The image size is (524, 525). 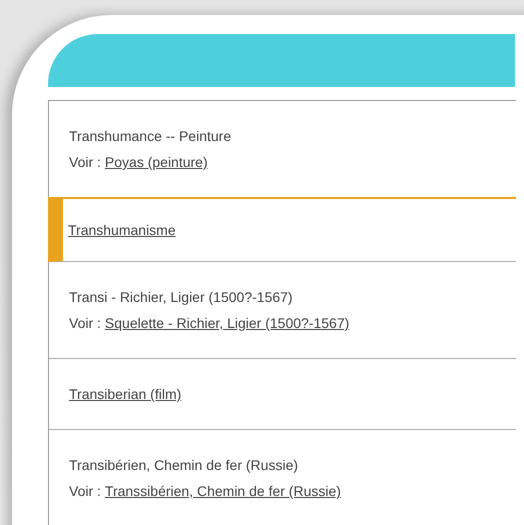 I want to click on entry-link: Transiberian (film), so click(x=125, y=394).